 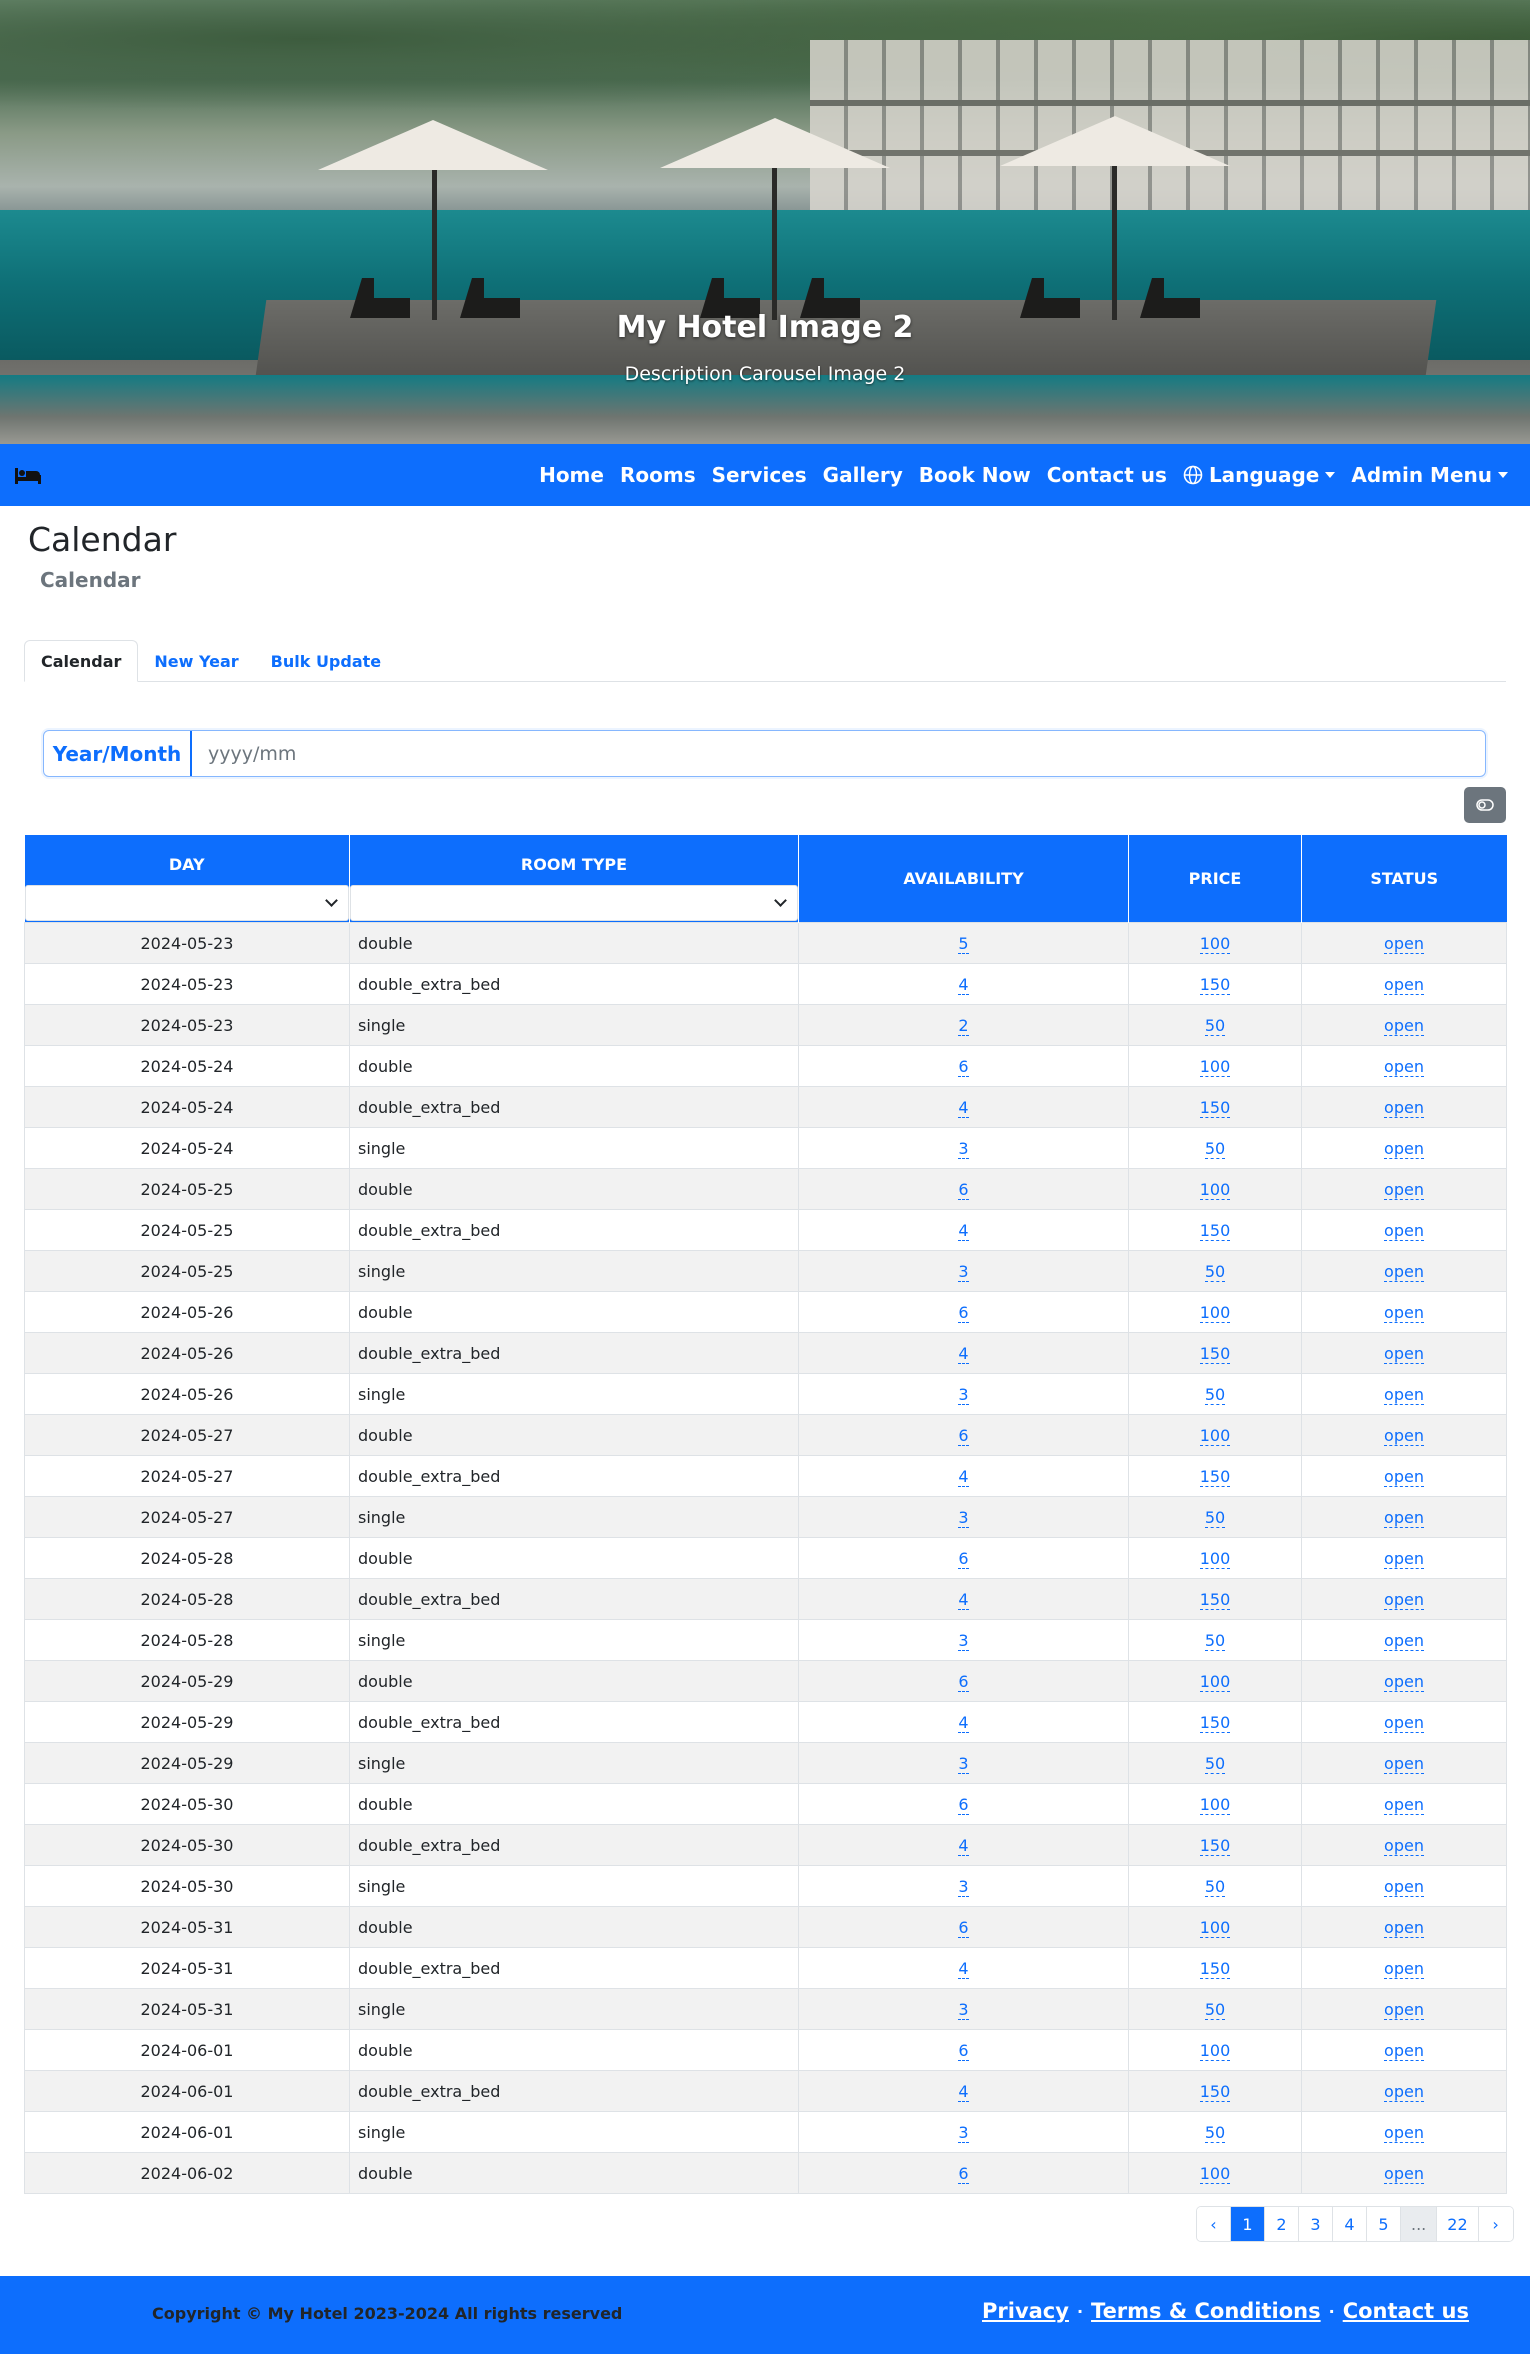 What do you see at coordinates (1495, 2224) in the screenshot?
I see `pagination-next: ›` at bounding box center [1495, 2224].